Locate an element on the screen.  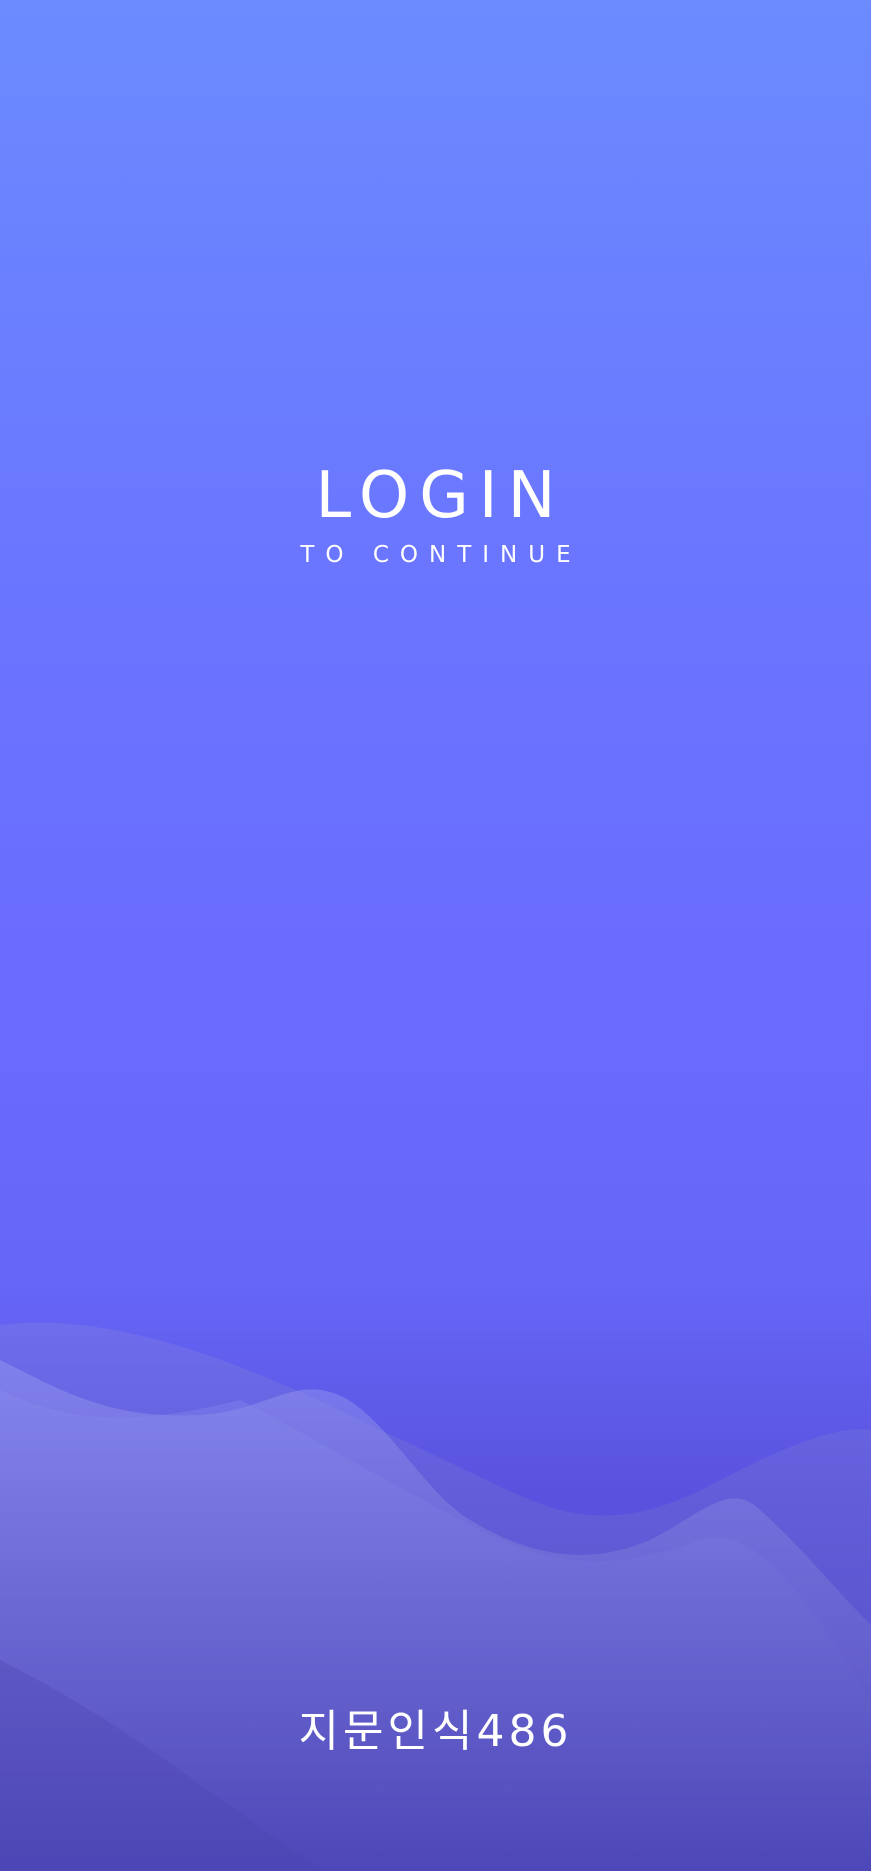
page-subtitle: TO CONTINUE is located at coordinates (441, 555).